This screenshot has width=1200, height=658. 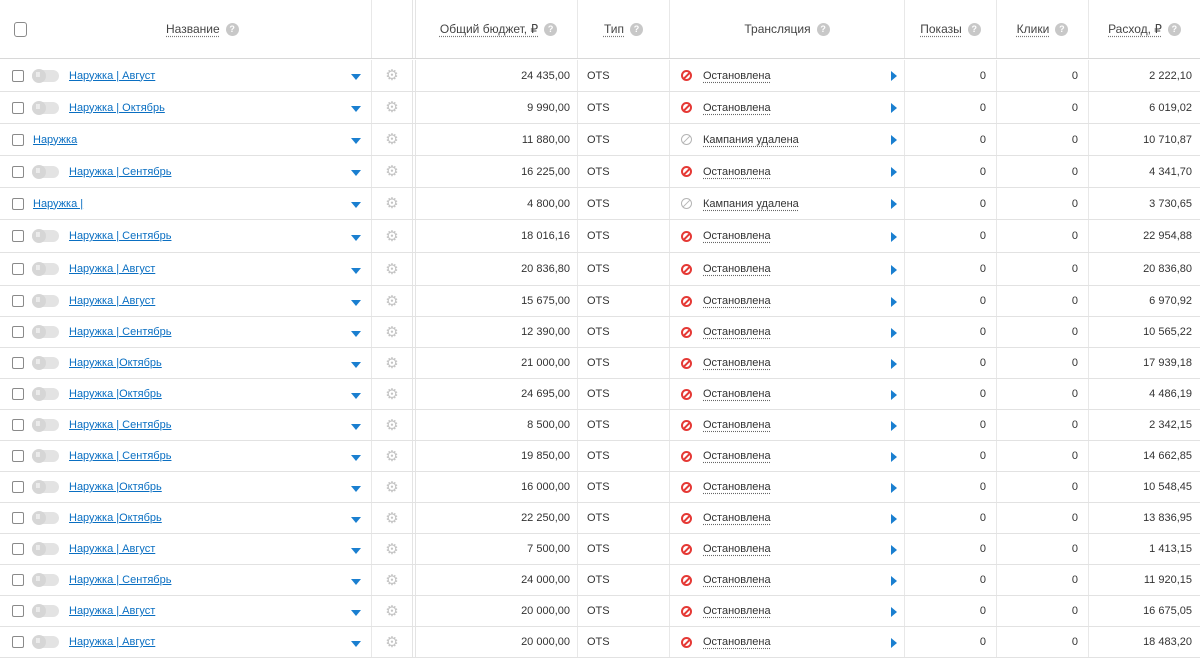 I want to click on status-text: Кампания удалена, so click(x=751, y=204).